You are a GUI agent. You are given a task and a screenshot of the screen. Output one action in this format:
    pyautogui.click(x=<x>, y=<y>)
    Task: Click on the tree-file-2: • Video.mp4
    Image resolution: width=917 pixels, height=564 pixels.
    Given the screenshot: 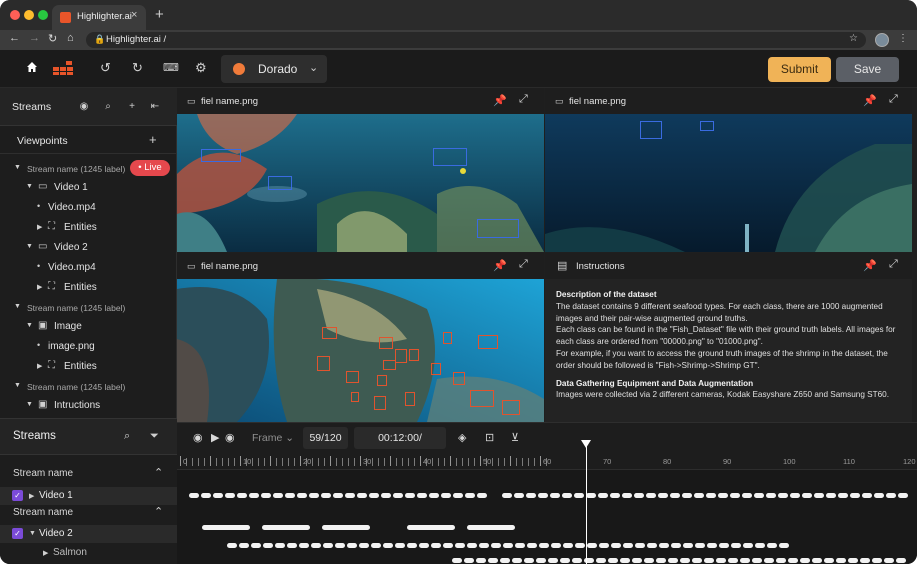 What is the action you would take?
    pyautogui.click(x=88, y=268)
    